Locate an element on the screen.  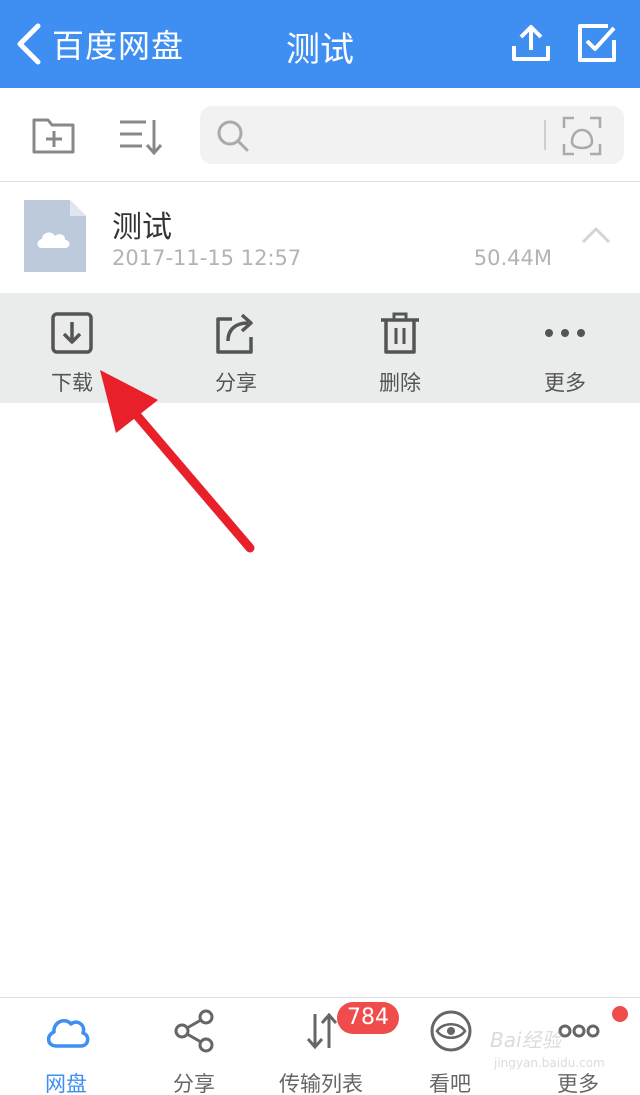
header-bar: 百度网盘 测试 is located at coordinates (320, 44).